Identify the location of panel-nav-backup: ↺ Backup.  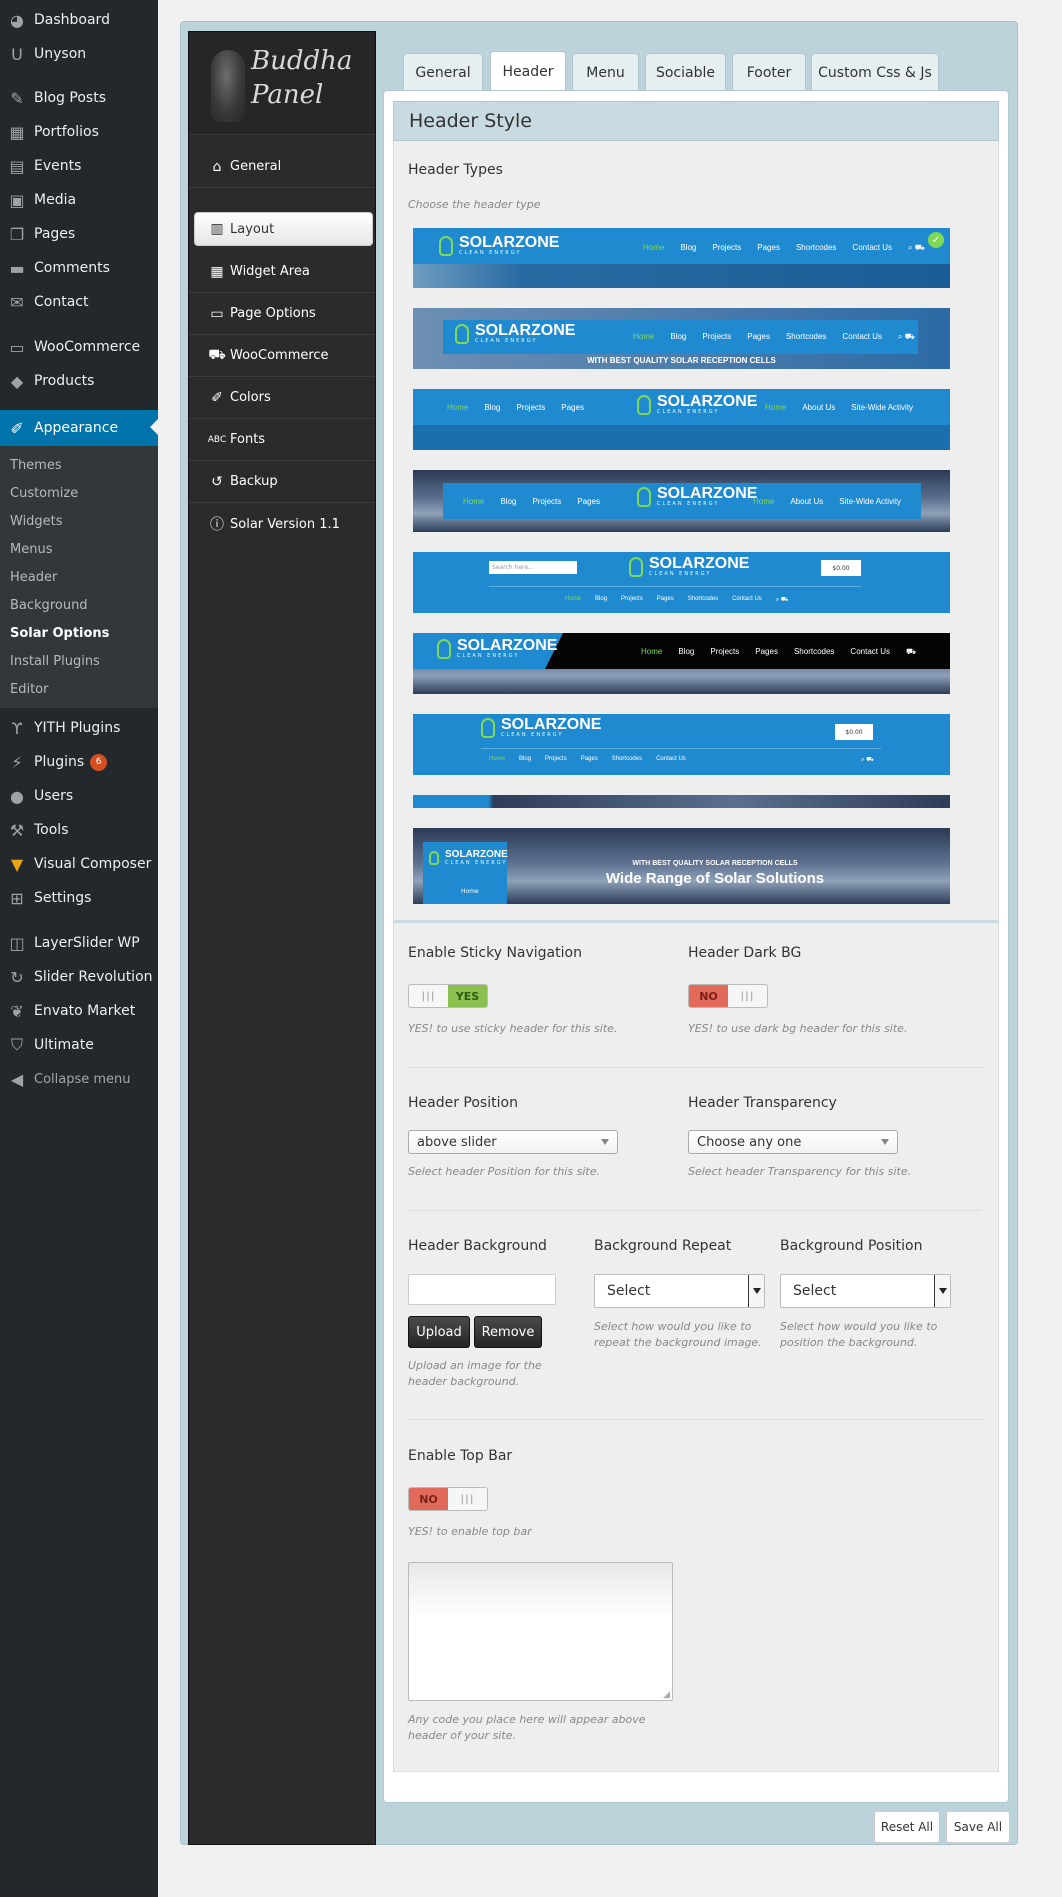
(282, 482).